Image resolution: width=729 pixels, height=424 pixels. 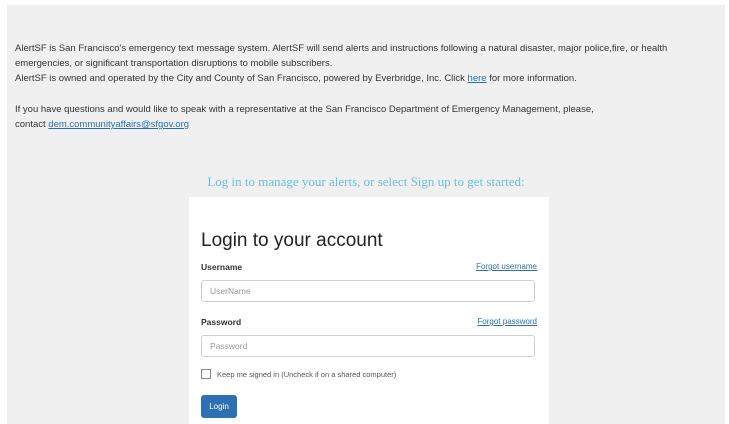 What do you see at coordinates (222, 267) in the screenshot?
I see `username-label: Username` at bounding box center [222, 267].